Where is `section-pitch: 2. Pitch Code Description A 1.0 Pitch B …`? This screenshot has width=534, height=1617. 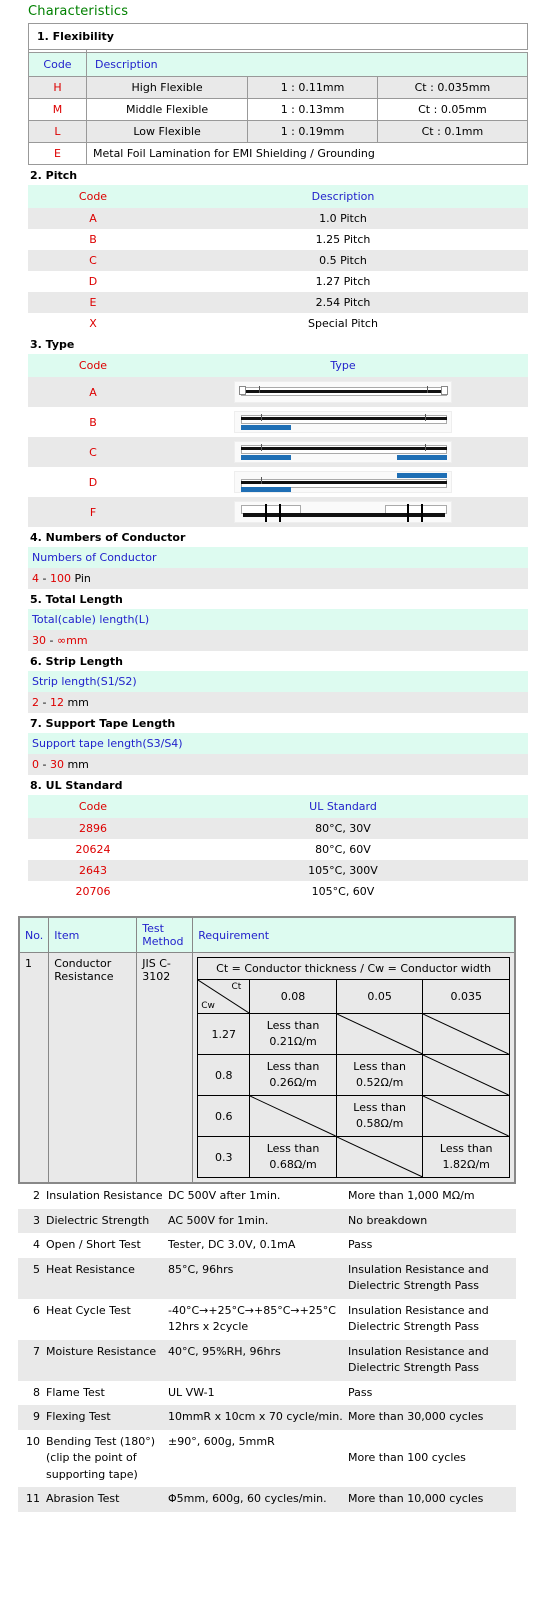 section-pitch: 2. Pitch Code Description A 1.0 Pitch B … is located at coordinates (267, 249).